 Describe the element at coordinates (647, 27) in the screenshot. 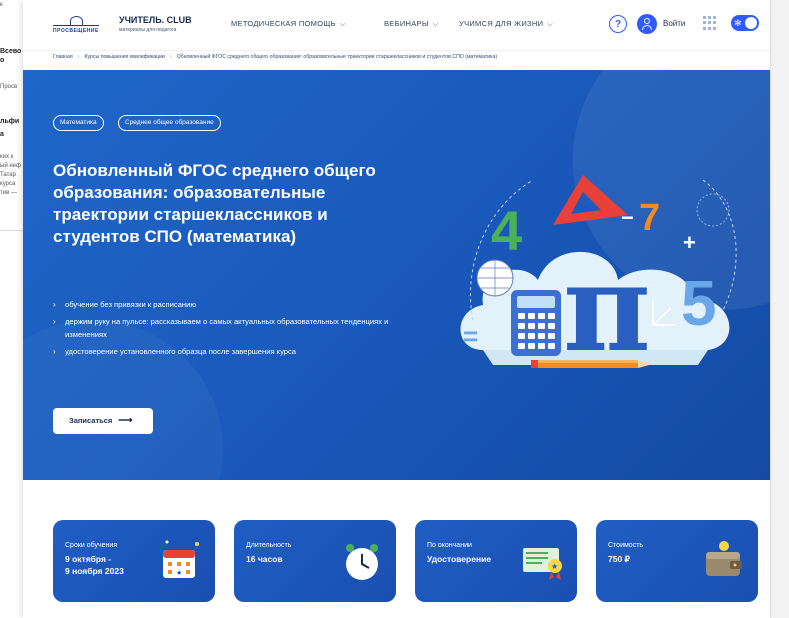

I see `user-icon-body` at that location.